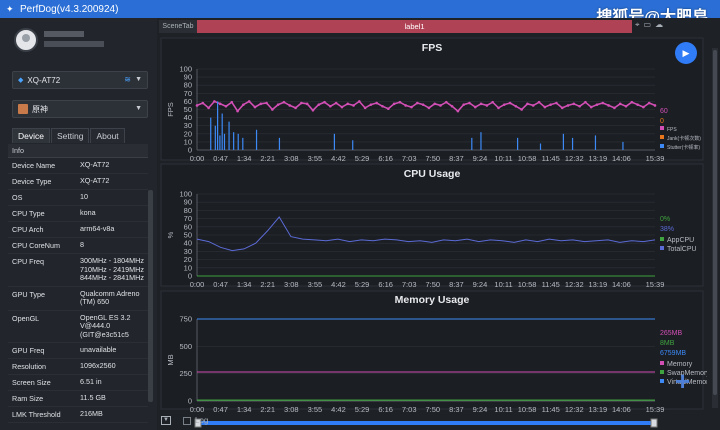 The image size is (720, 430). I want to click on tab-setting: Setting, so click(70, 135).